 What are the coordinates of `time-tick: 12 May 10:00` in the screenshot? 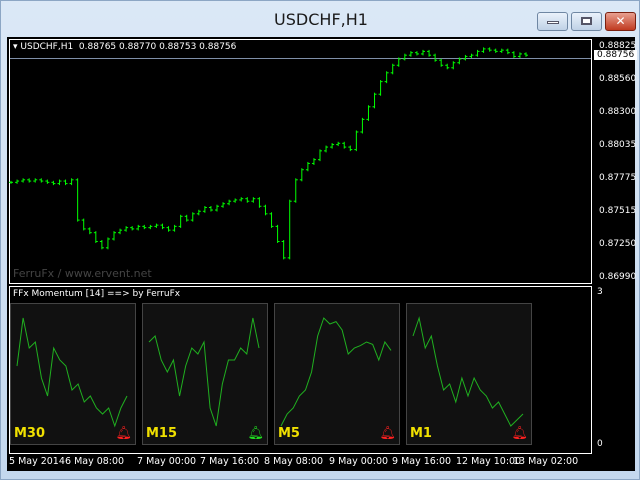 It's located at (489, 461).